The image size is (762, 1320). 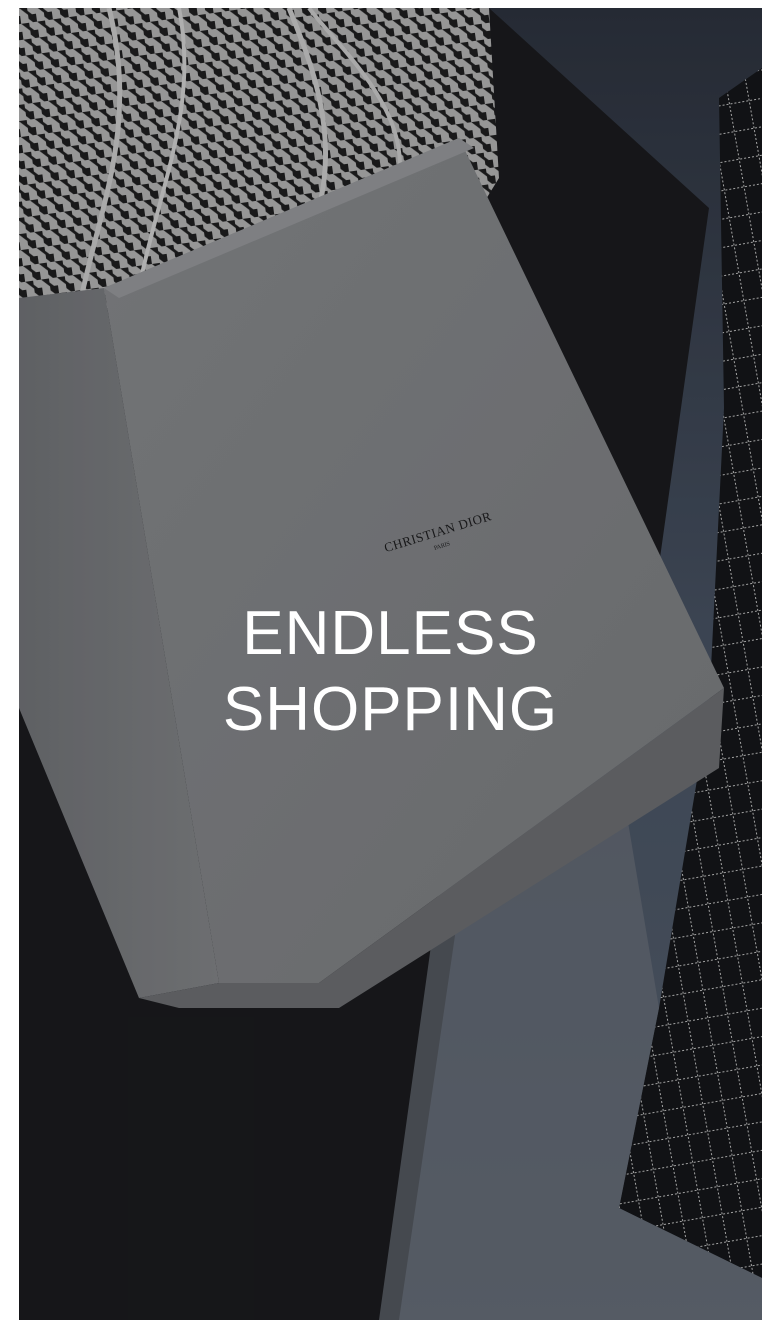 I want to click on hero-headline-line-1: ENDLESS, so click(x=390, y=633).